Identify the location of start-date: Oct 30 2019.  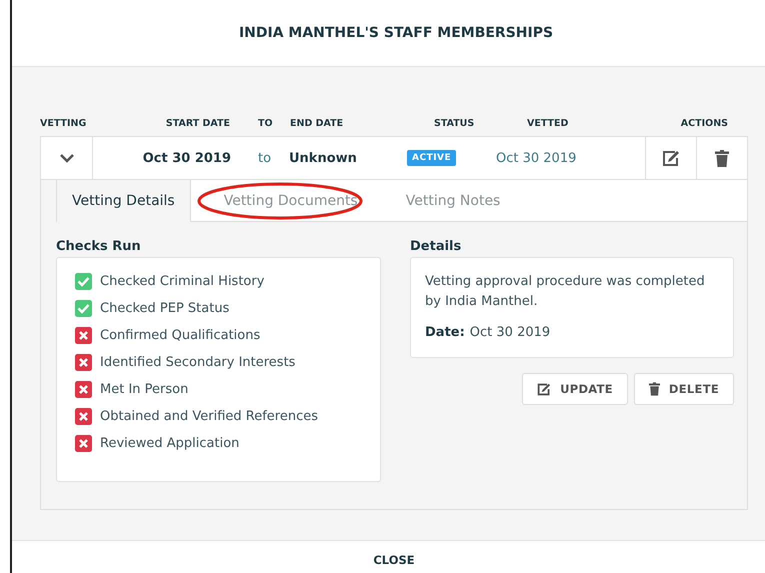
(186, 158).